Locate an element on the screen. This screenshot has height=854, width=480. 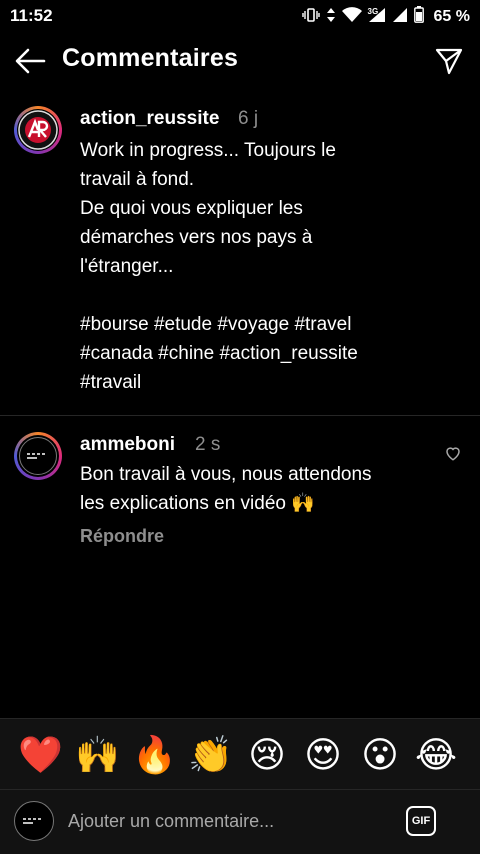
heart-outline-icon is located at coordinates (453, 454).